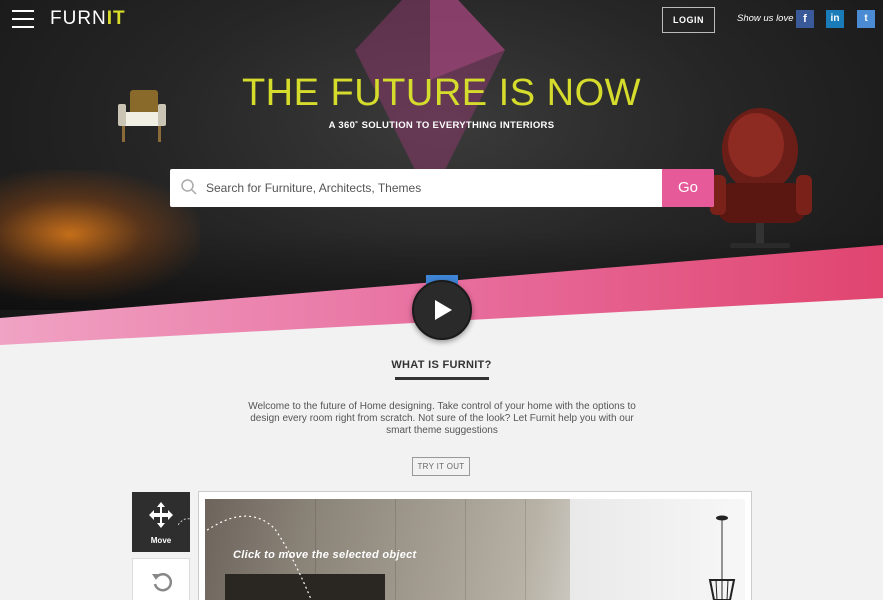  What do you see at coordinates (161, 540) in the screenshot?
I see `move-tool-label: Move` at bounding box center [161, 540].